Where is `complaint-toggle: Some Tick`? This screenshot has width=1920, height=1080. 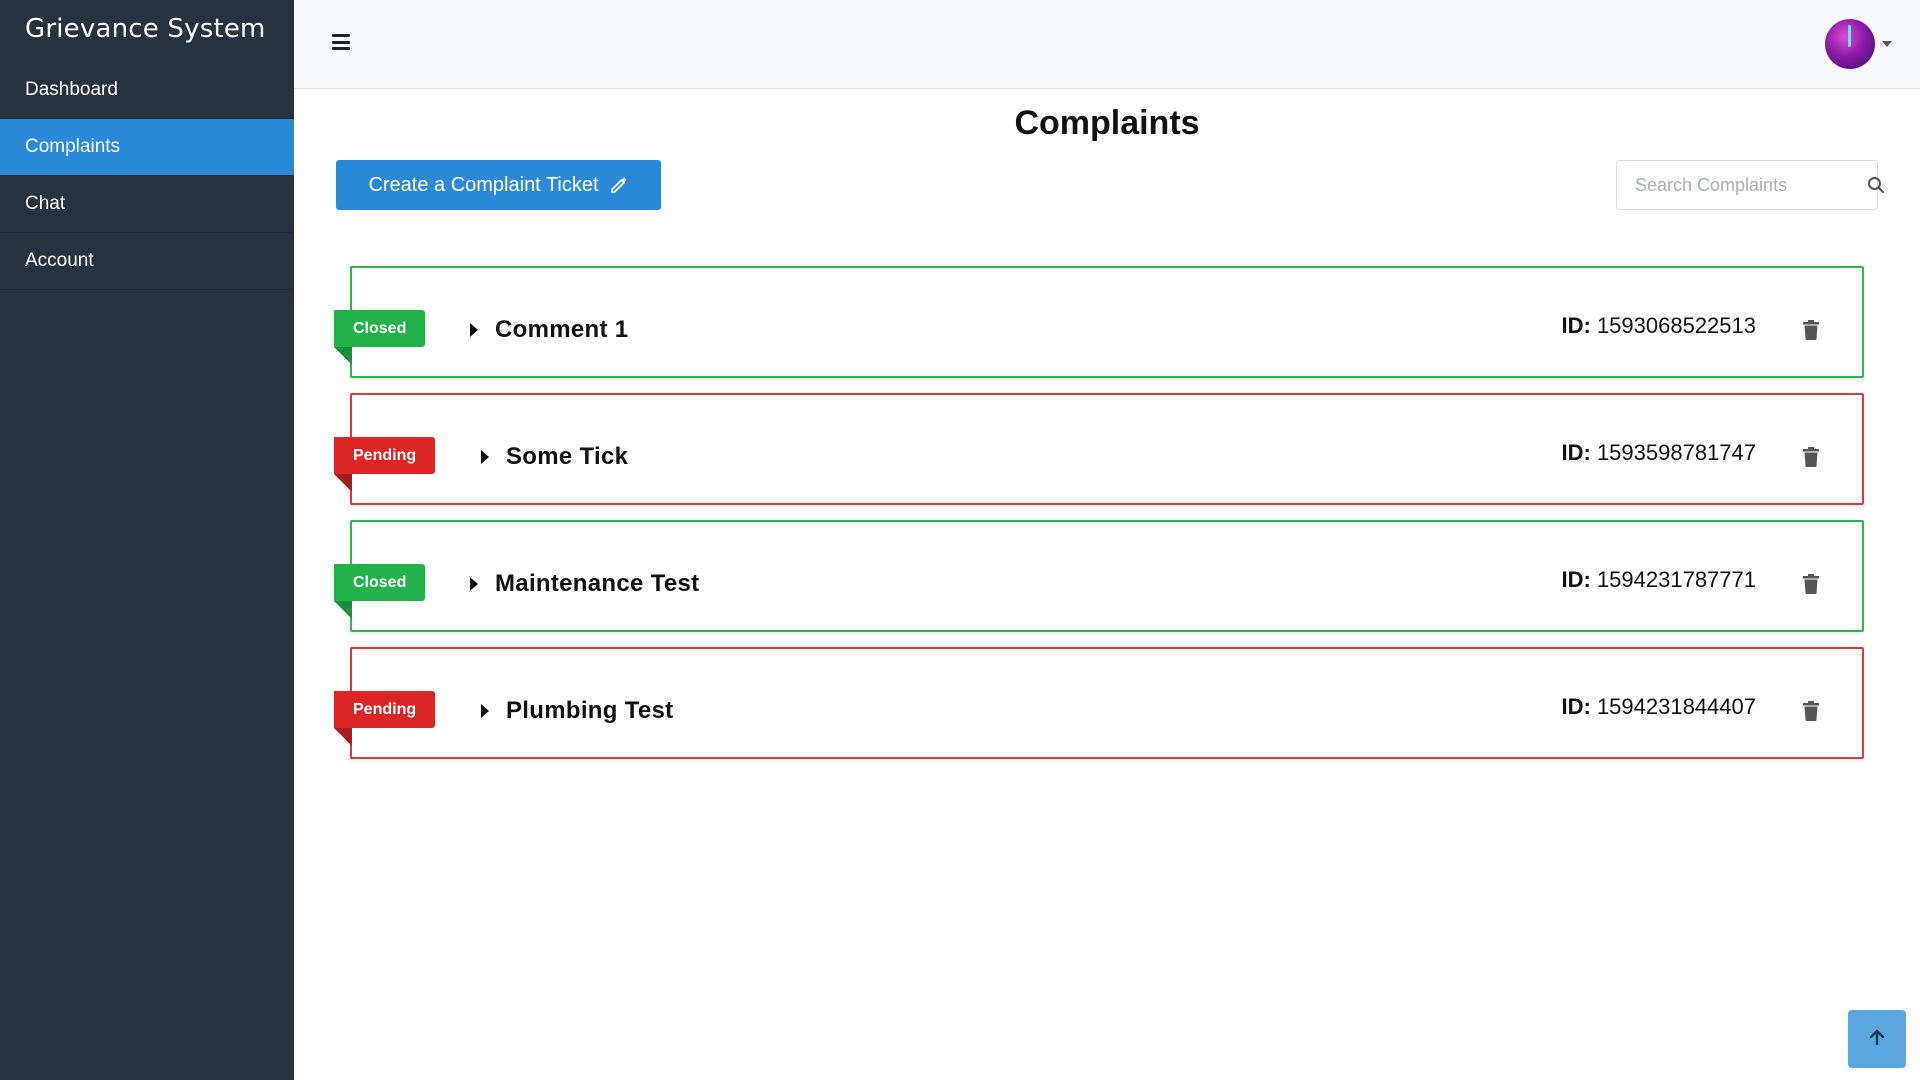 complaint-toggle: Some Tick is located at coordinates (554, 457).